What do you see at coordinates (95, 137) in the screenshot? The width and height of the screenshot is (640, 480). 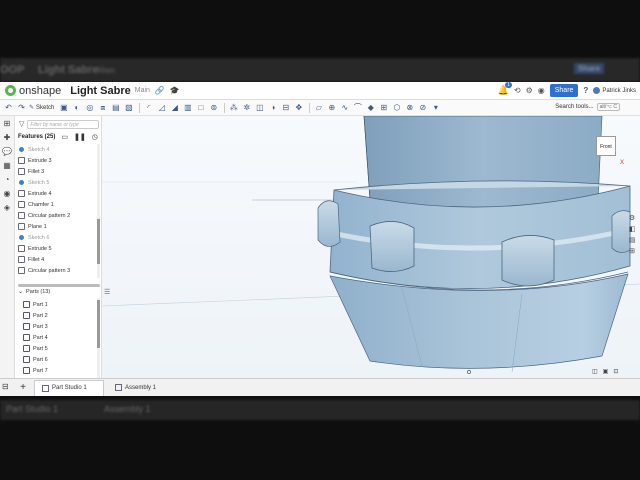 I see `history-icon: ◷` at bounding box center [95, 137].